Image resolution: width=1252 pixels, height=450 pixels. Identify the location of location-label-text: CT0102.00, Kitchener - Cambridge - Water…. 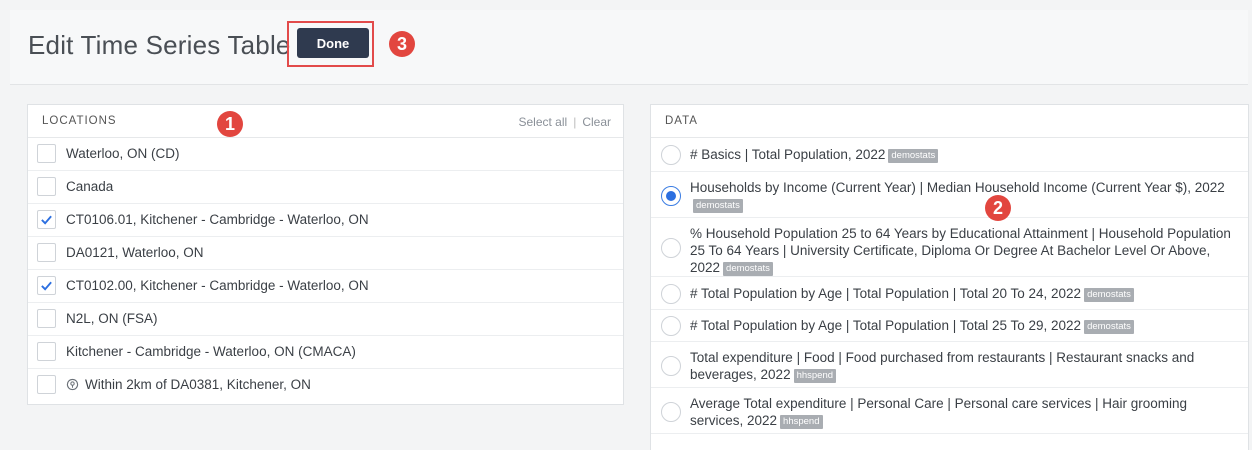
(217, 285).